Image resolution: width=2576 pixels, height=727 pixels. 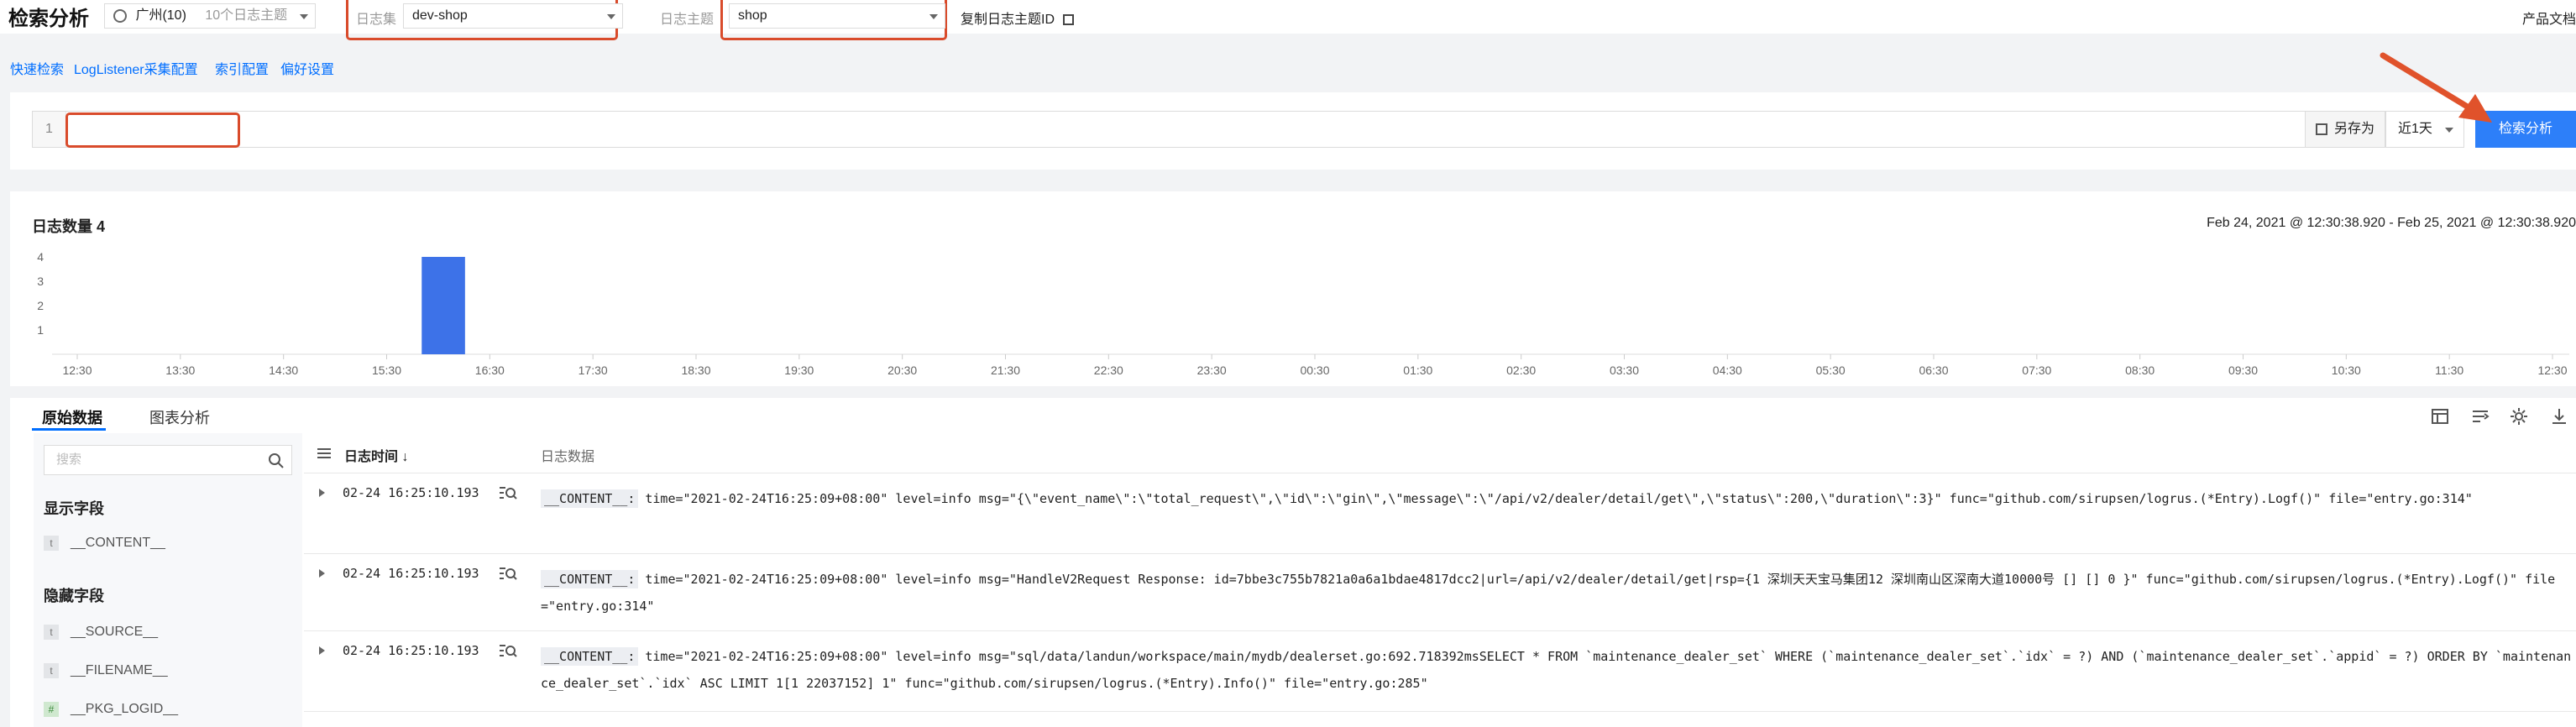 What do you see at coordinates (49, 19) in the screenshot?
I see `page-title: 检索分析` at bounding box center [49, 19].